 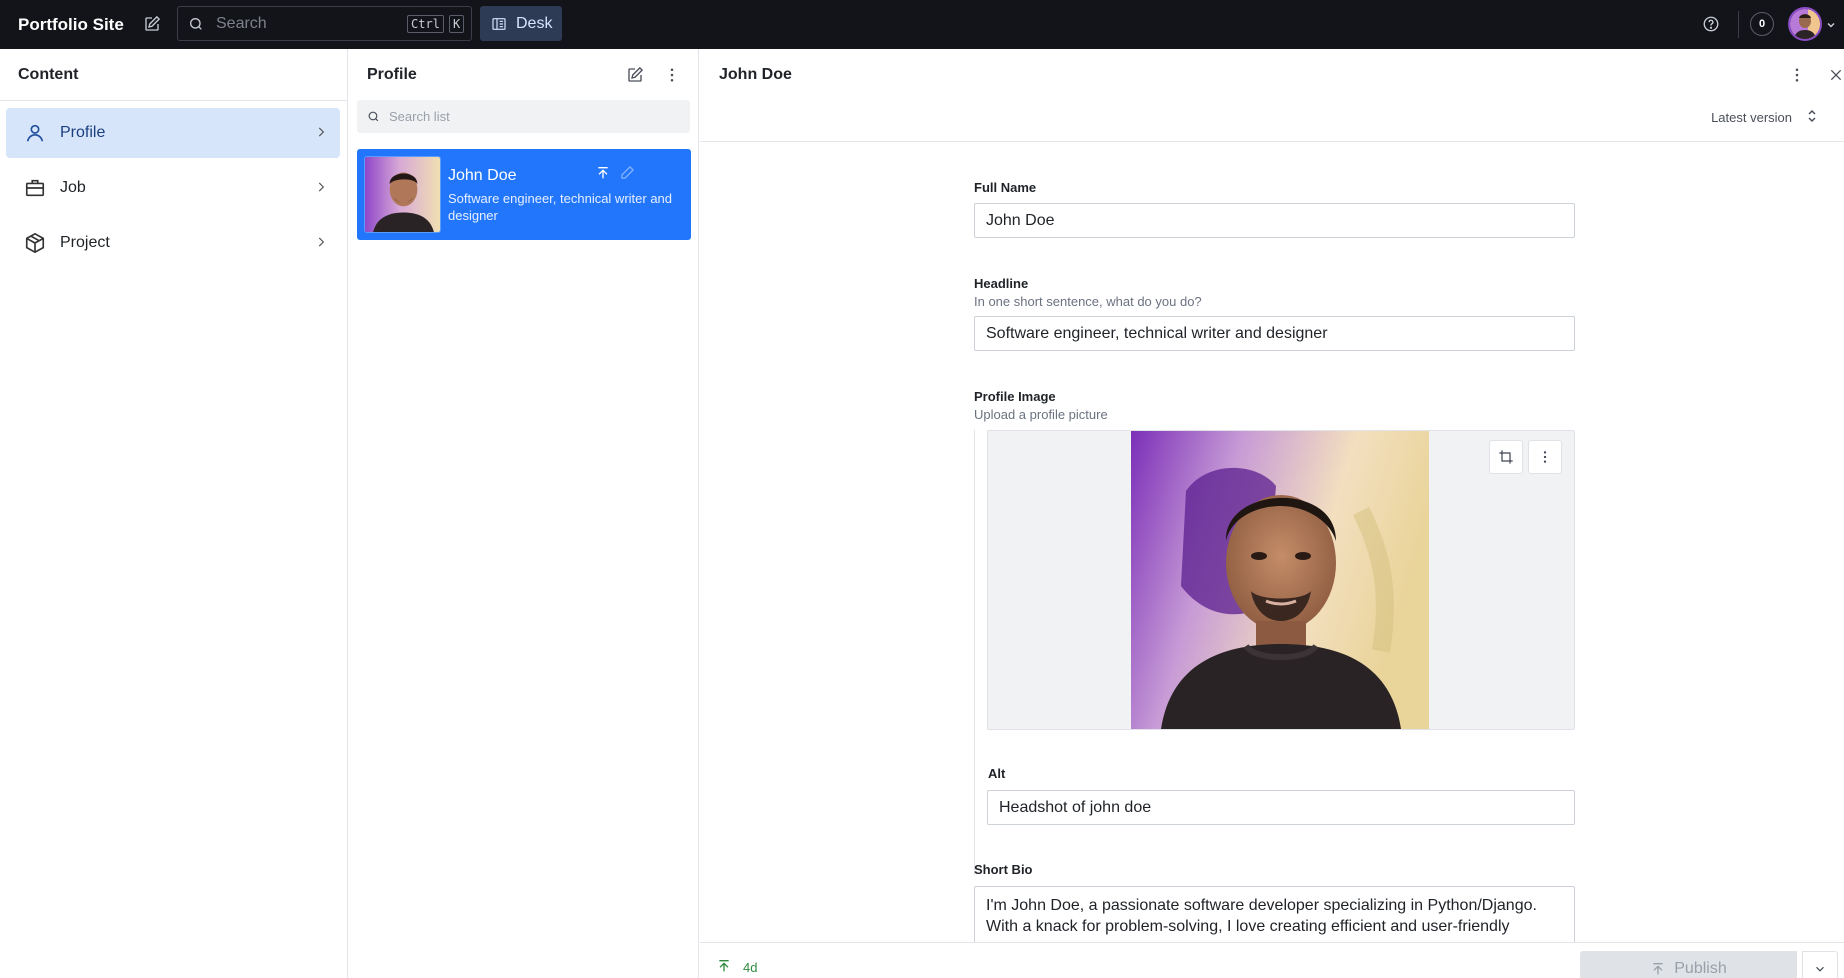 I want to click on crop-button, so click(x=1506, y=457).